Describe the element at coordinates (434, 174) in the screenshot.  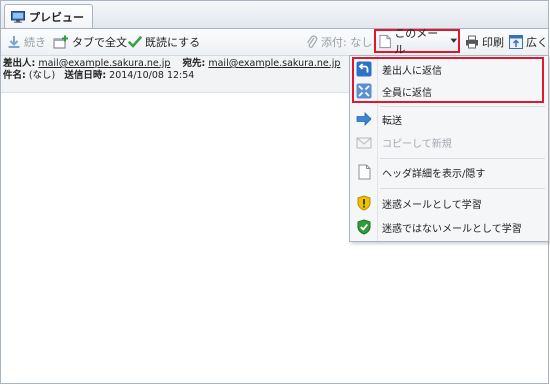
I see `menu-label: ヘッダ詳細を表示/隠す` at that location.